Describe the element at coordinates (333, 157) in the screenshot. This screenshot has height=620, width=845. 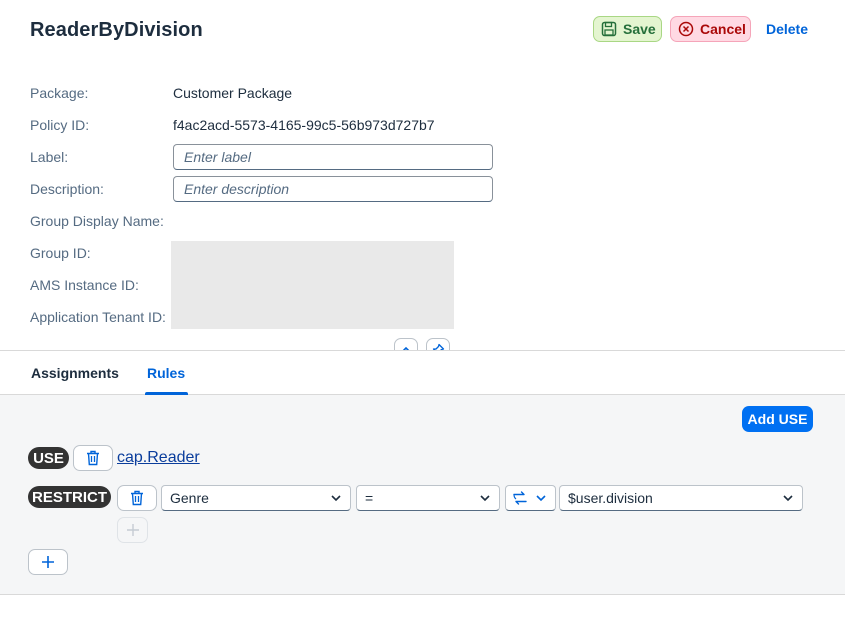
I see `label-input` at that location.